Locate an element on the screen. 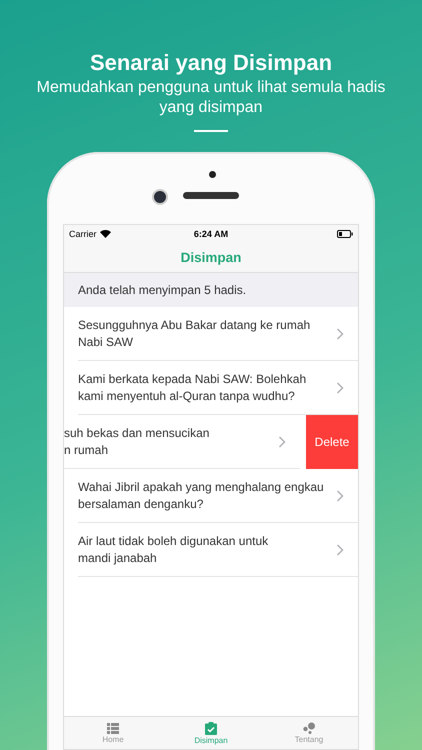 The image size is (422, 750). saved-hadith-title: Sesungguhnya Abu Bakar datang ke rumah Nabi SAW is located at coordinates (195, 333).